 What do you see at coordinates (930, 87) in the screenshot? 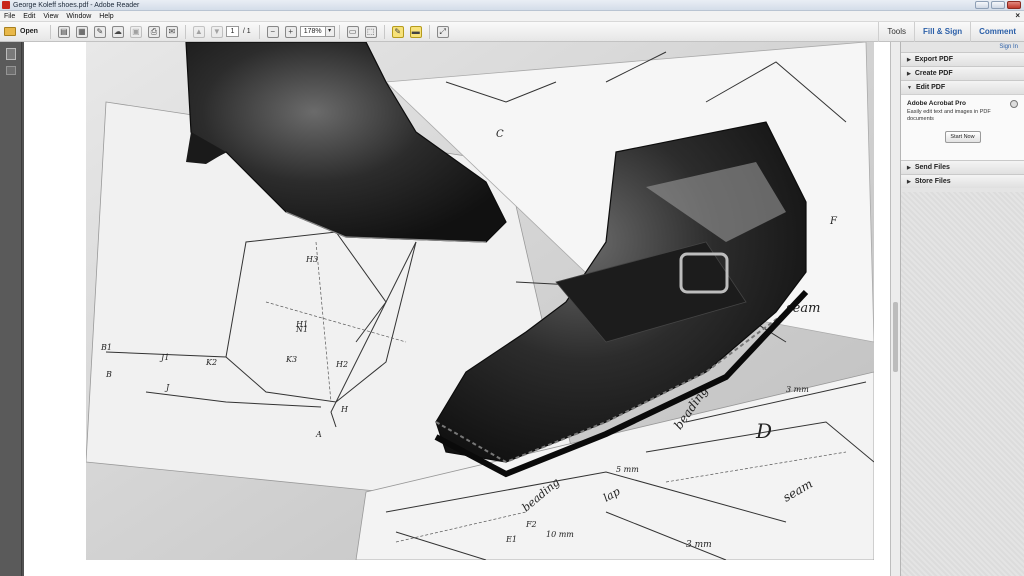
I see `edit-pdf-label: Edit PDF` at bounding box center [930, 87].